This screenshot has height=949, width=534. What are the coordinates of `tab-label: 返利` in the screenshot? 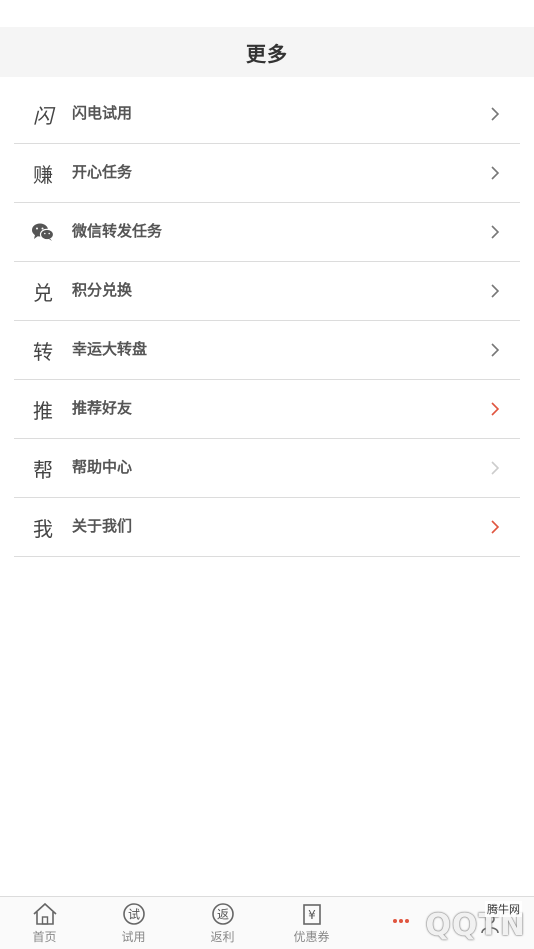 It's located at (222, 937).